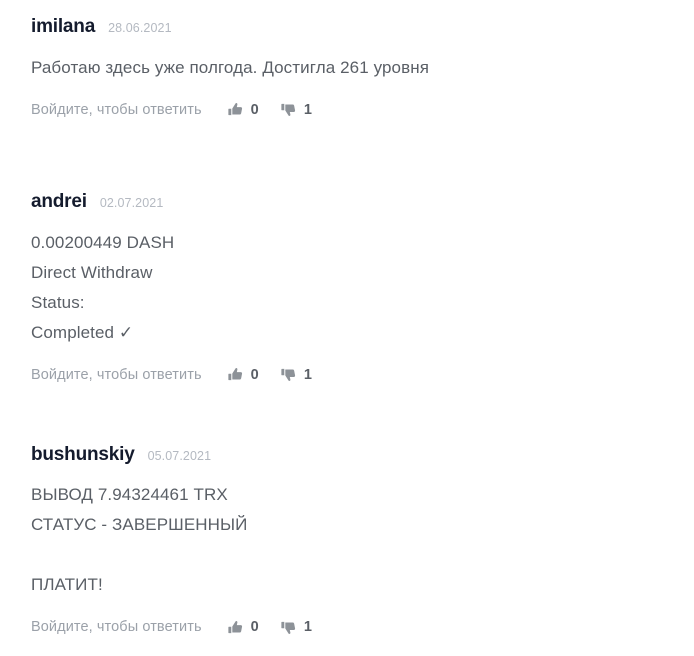 The image size is (694, 656). Describe the element at coordinates (140, 28) in the screenshot. I see `comment-date: 28.06.2021` at that location.